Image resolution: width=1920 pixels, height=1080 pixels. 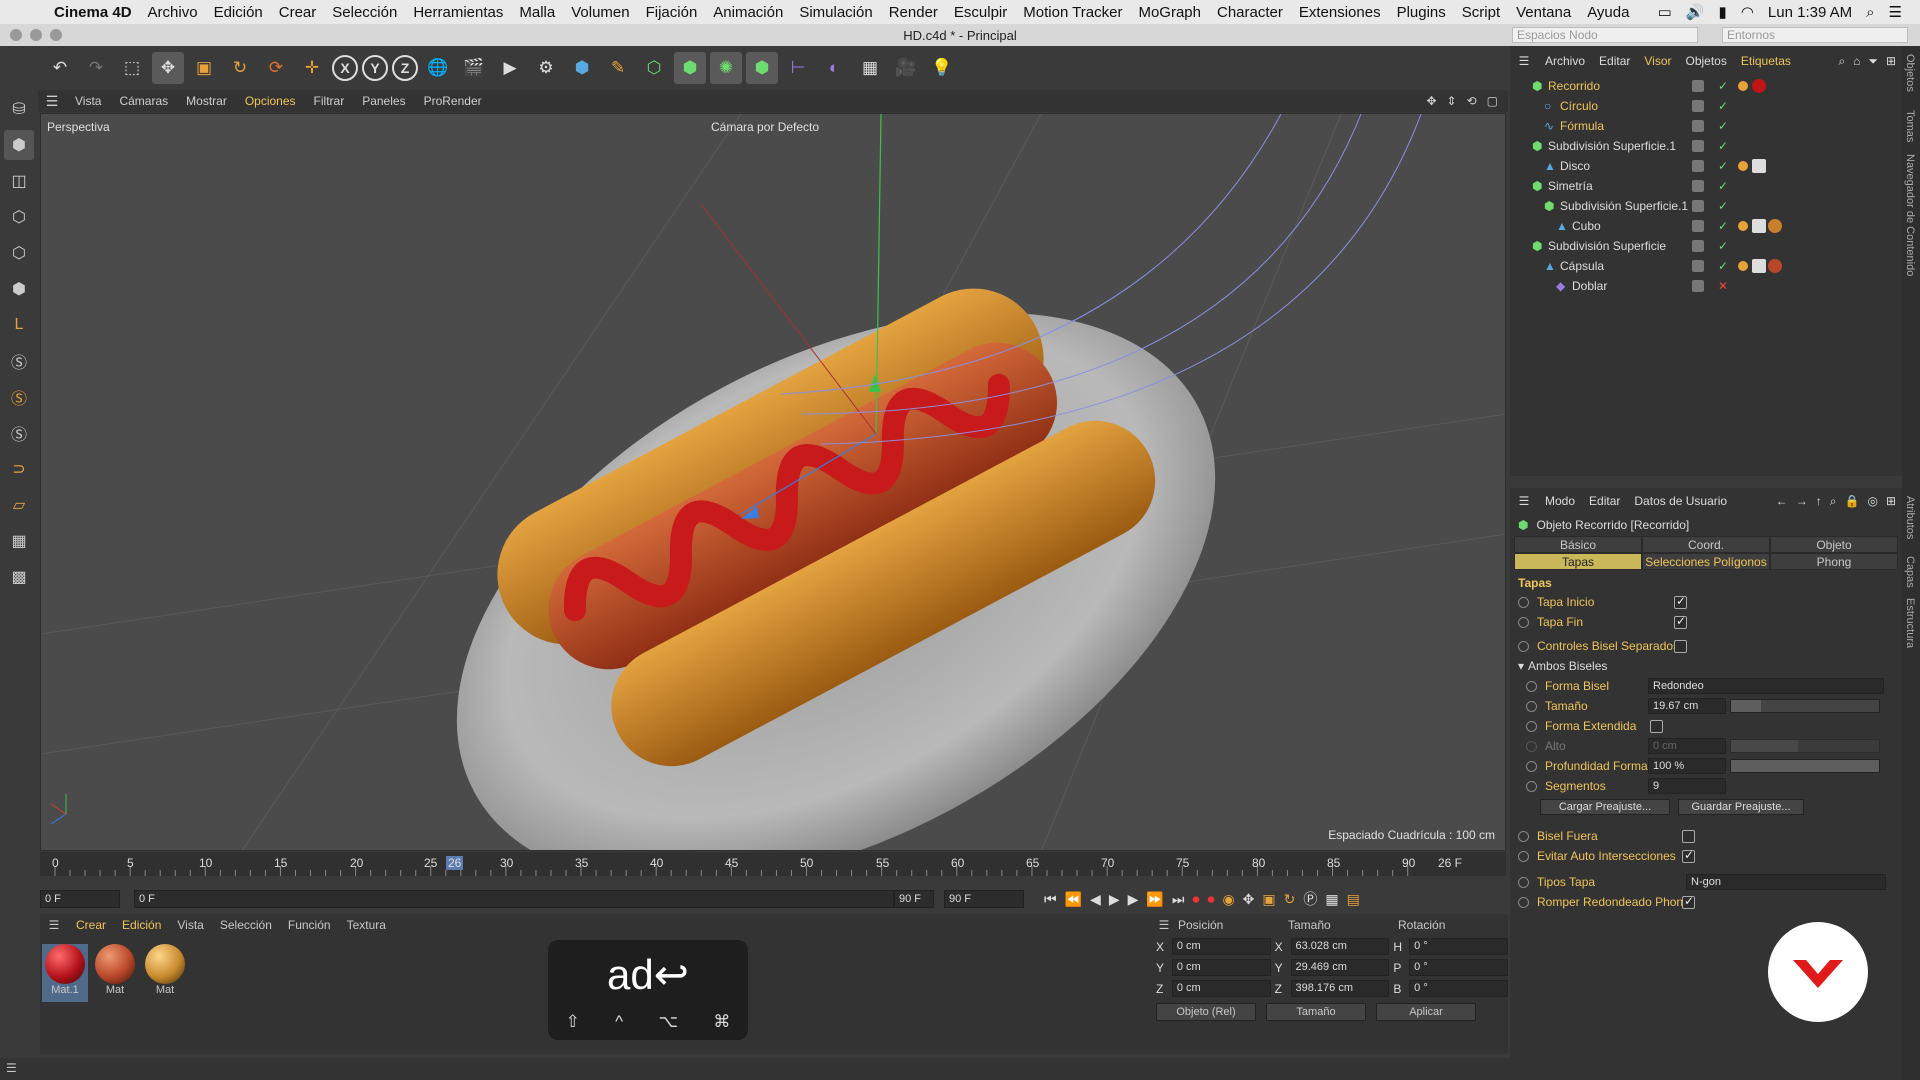 I want to click on tab-tapas: Tapas, so click(x=1578, y=561).